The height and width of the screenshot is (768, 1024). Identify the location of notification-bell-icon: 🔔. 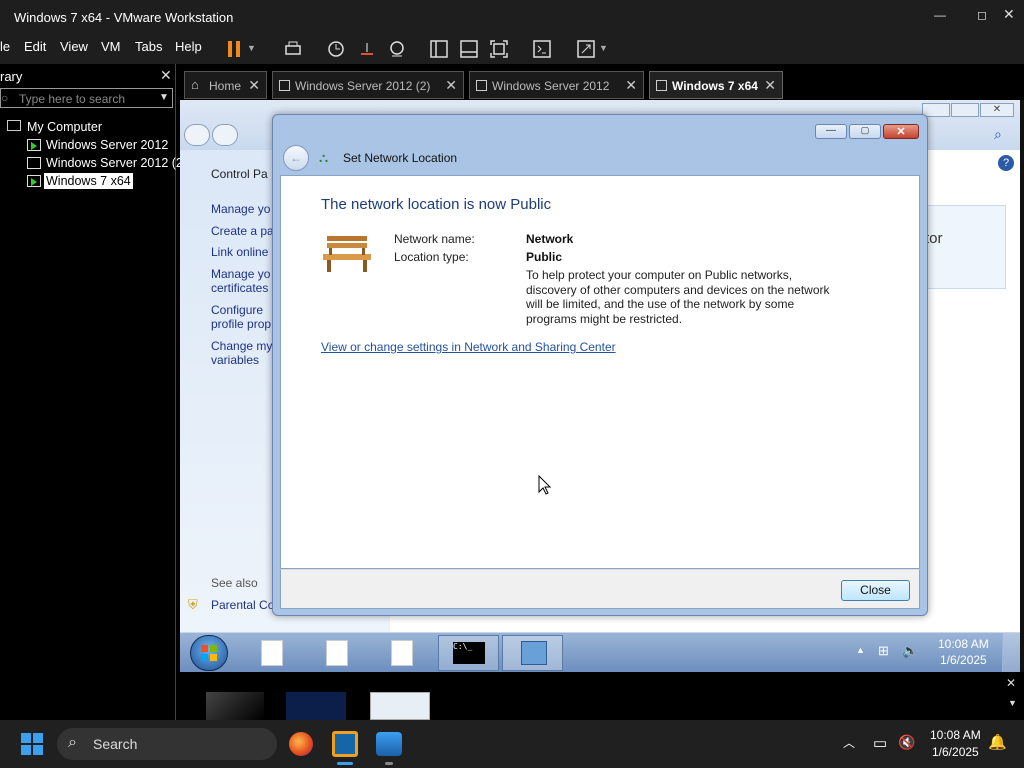
(997, 742).